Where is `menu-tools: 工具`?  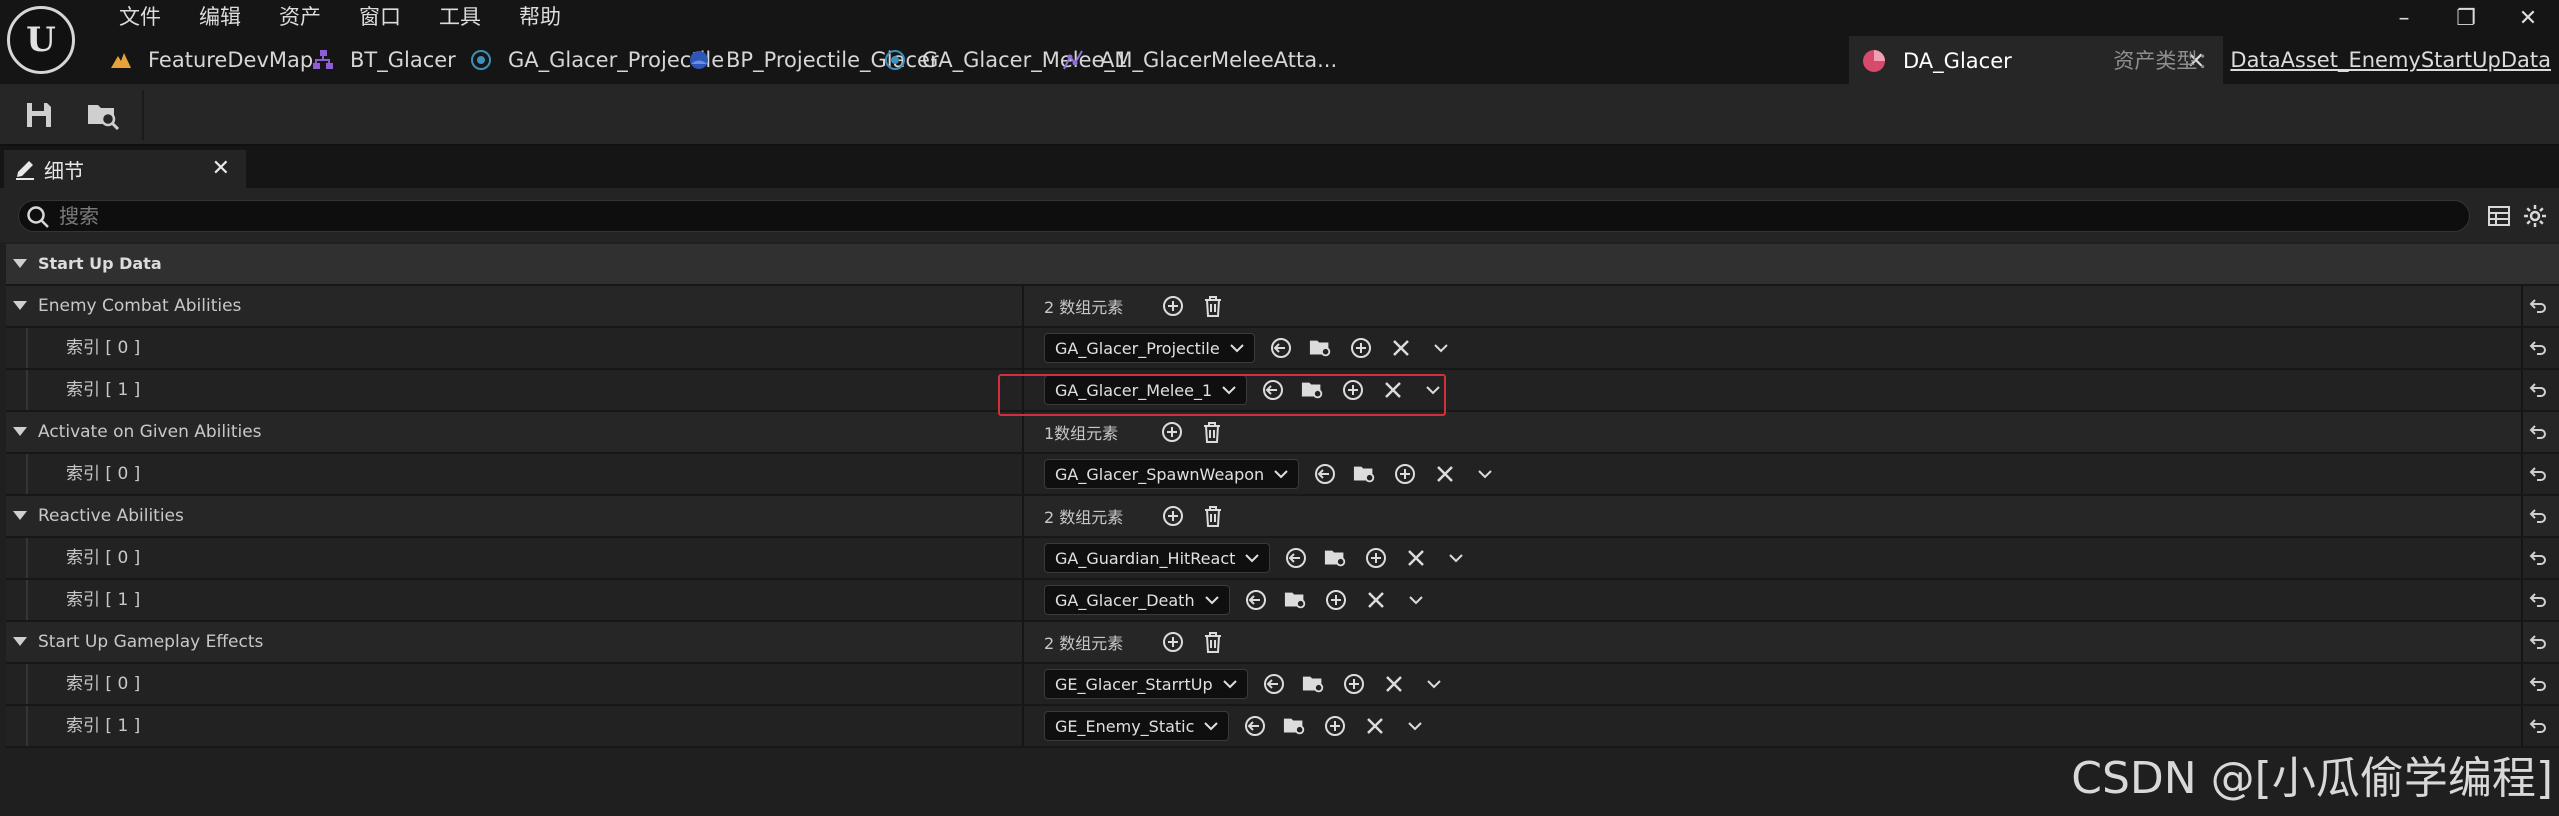 menu-tools: 工具 is located at coordinates (460, 17).